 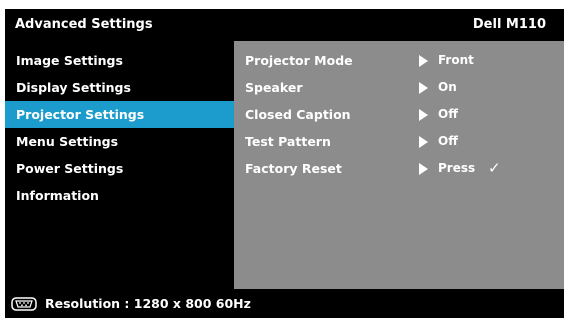 I want to click on status-bar: Resolution : 1280 x 800 60Hz, so click(x=284, y=303).